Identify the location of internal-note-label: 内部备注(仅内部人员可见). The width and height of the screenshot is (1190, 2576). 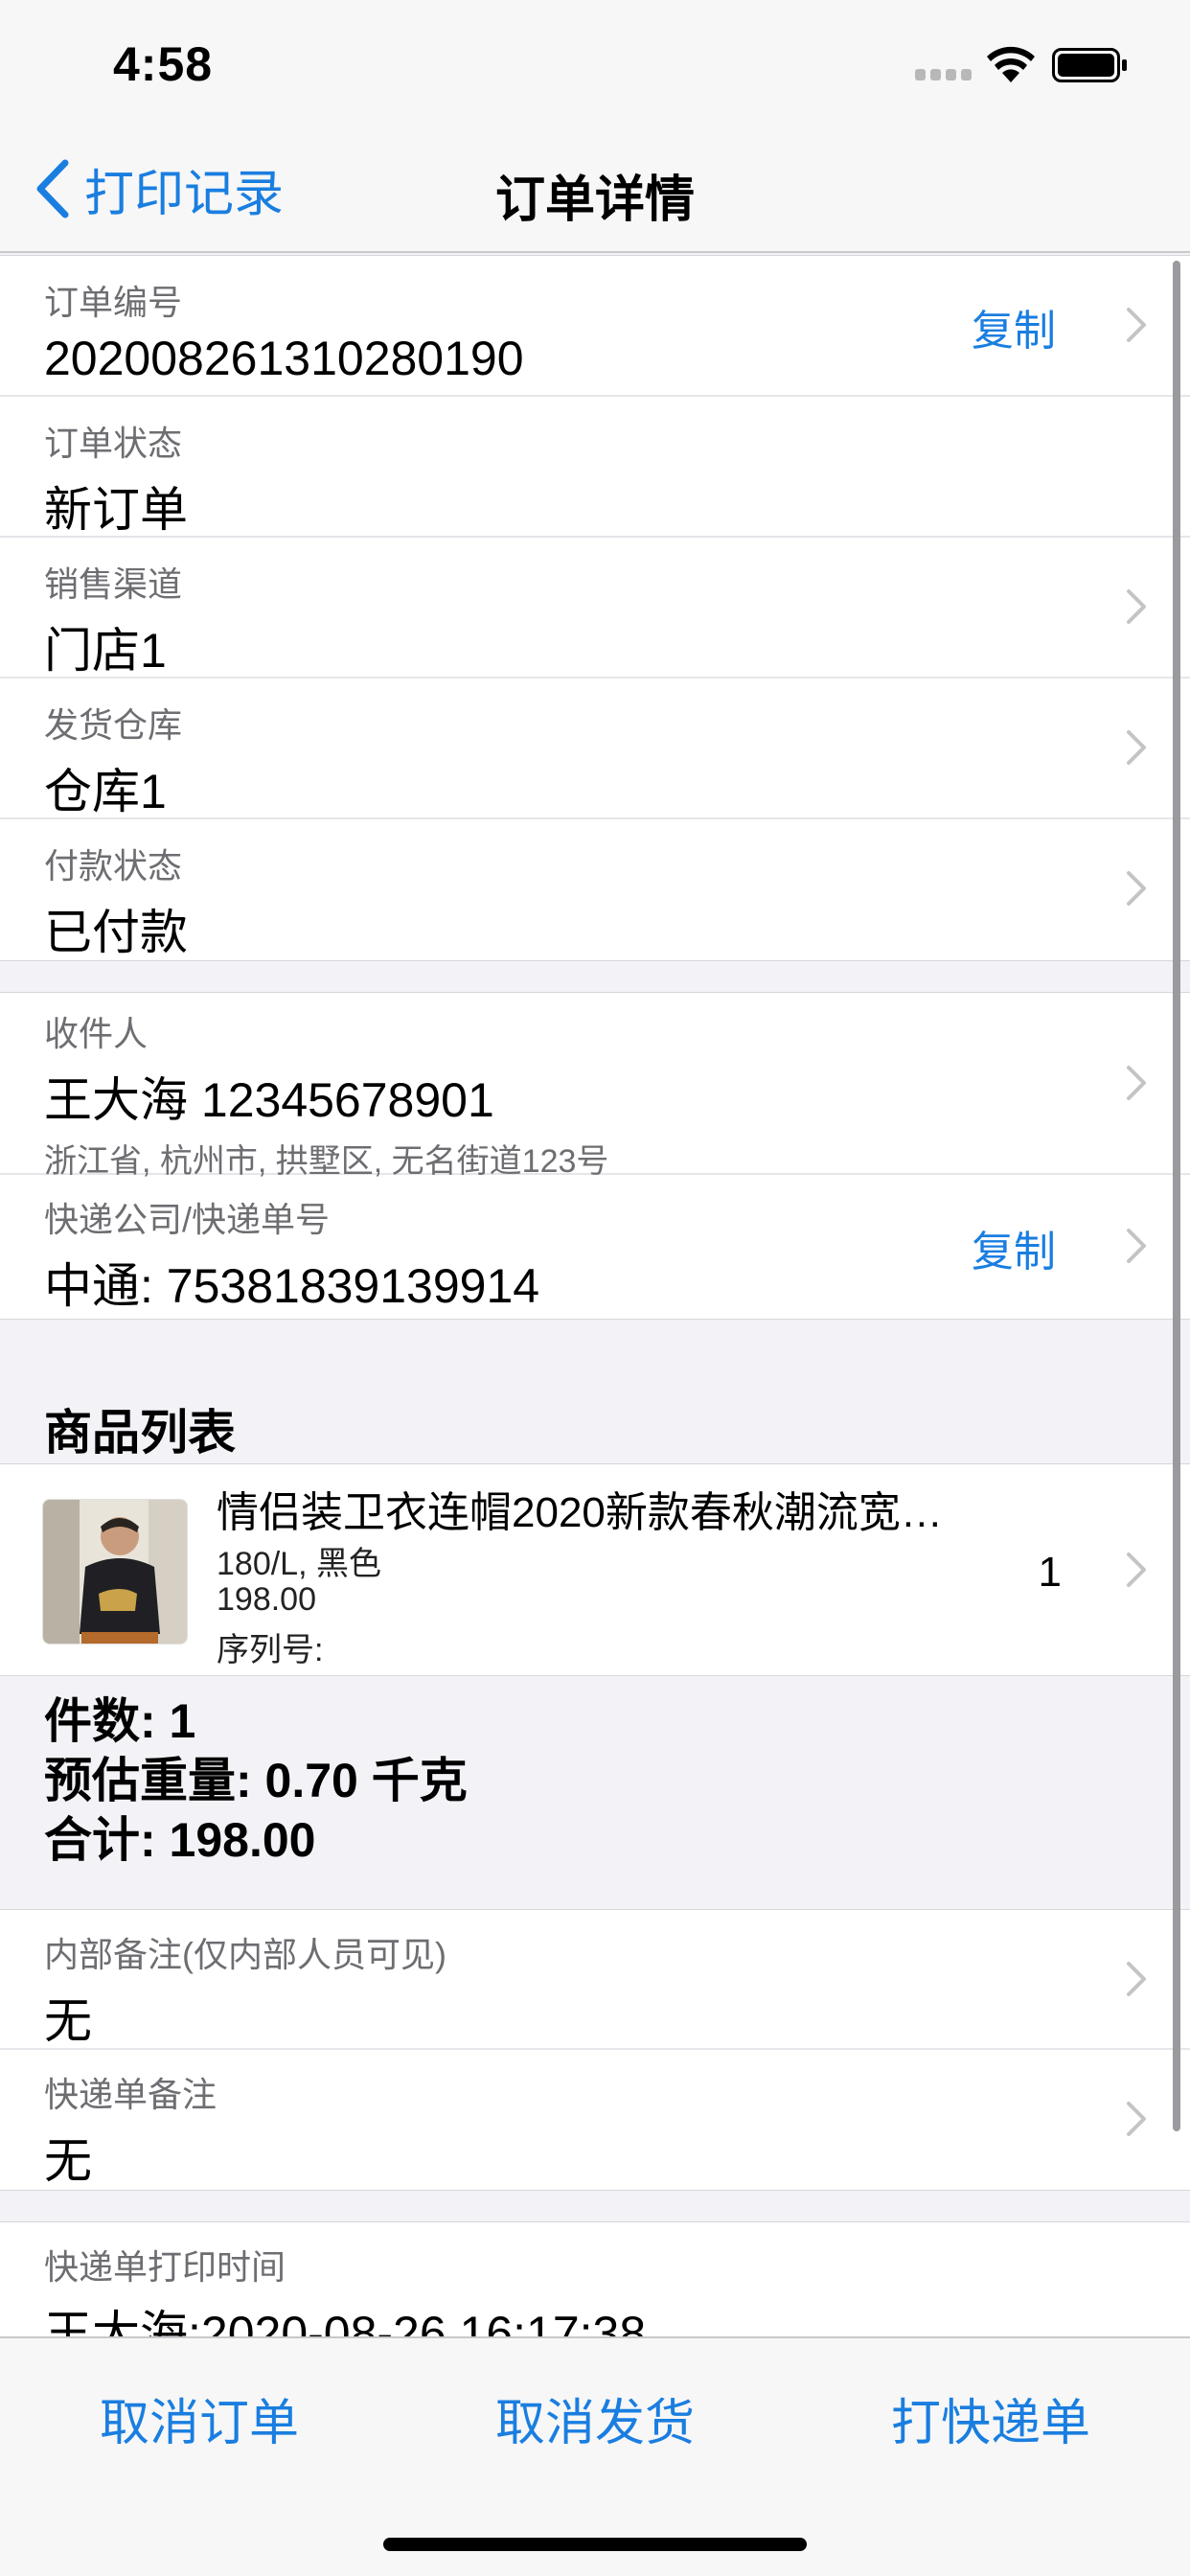
(245, 1954).